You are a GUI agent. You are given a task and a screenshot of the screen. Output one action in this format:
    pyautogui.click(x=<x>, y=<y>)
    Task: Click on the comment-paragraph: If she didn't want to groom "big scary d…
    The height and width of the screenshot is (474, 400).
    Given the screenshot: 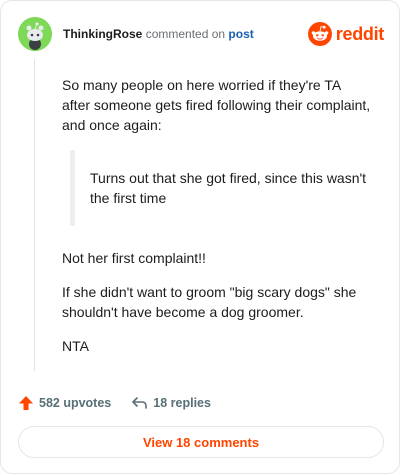 What is the action you would take?
    pyautogui.click(x=209, y=302)
    